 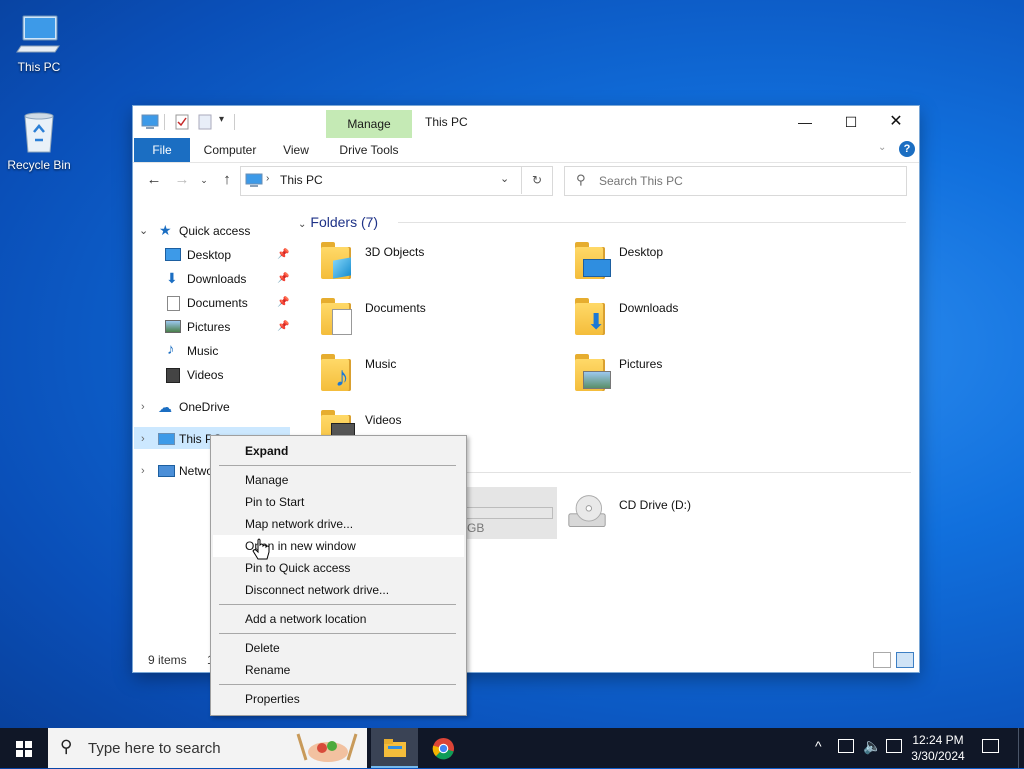 I want to click on picture-icon, so click(x=173, y=326).